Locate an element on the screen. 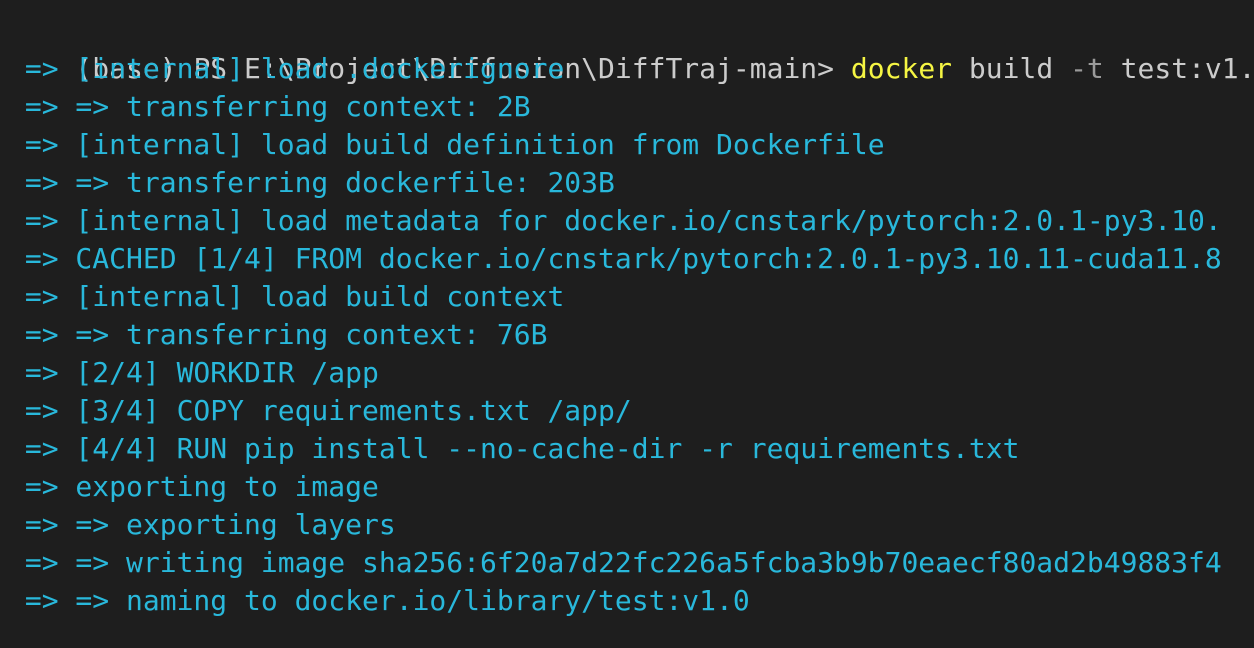  output-line: => [3/4] COPY requirements.txt /app/ is located at coordinates (320, 410).